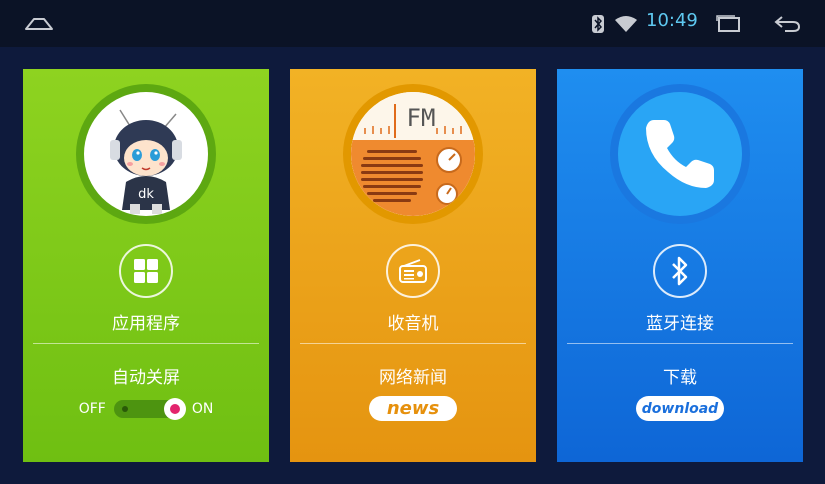 This screenshot has width=825, height=484. Describe the element at coordinates (146, 161) in the screenshot. I see `mascot-image: dk` at that location.